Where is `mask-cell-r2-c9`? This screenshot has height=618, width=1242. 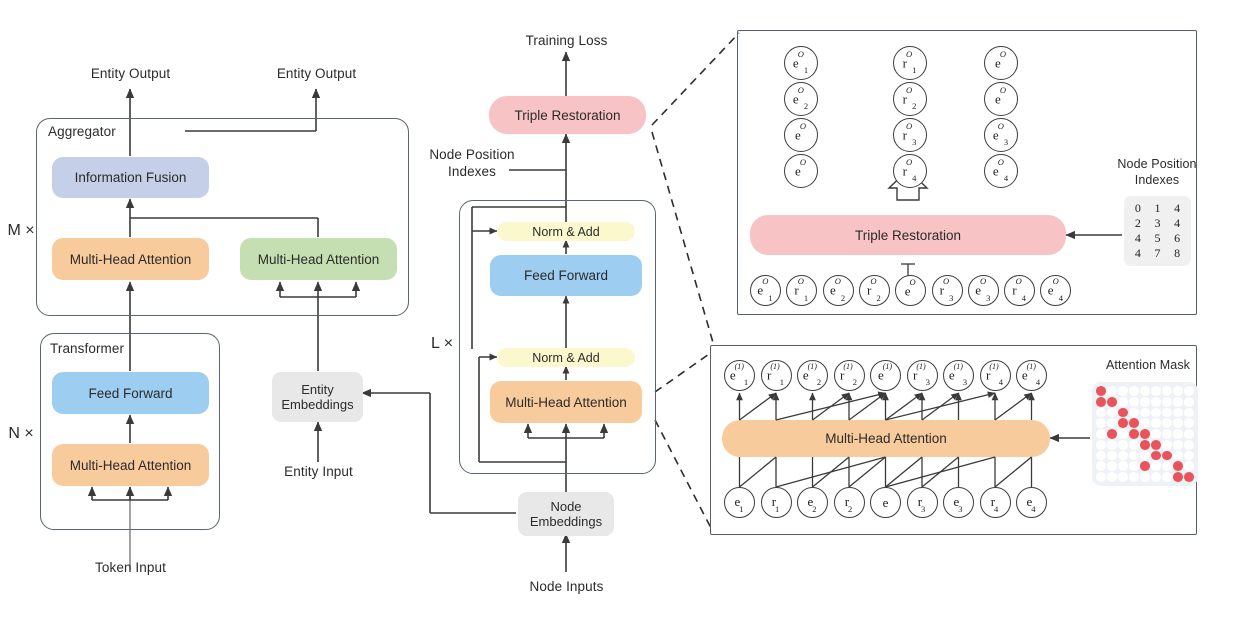
mask-cell-r2-c9 is located at coordinates (1189, 401).